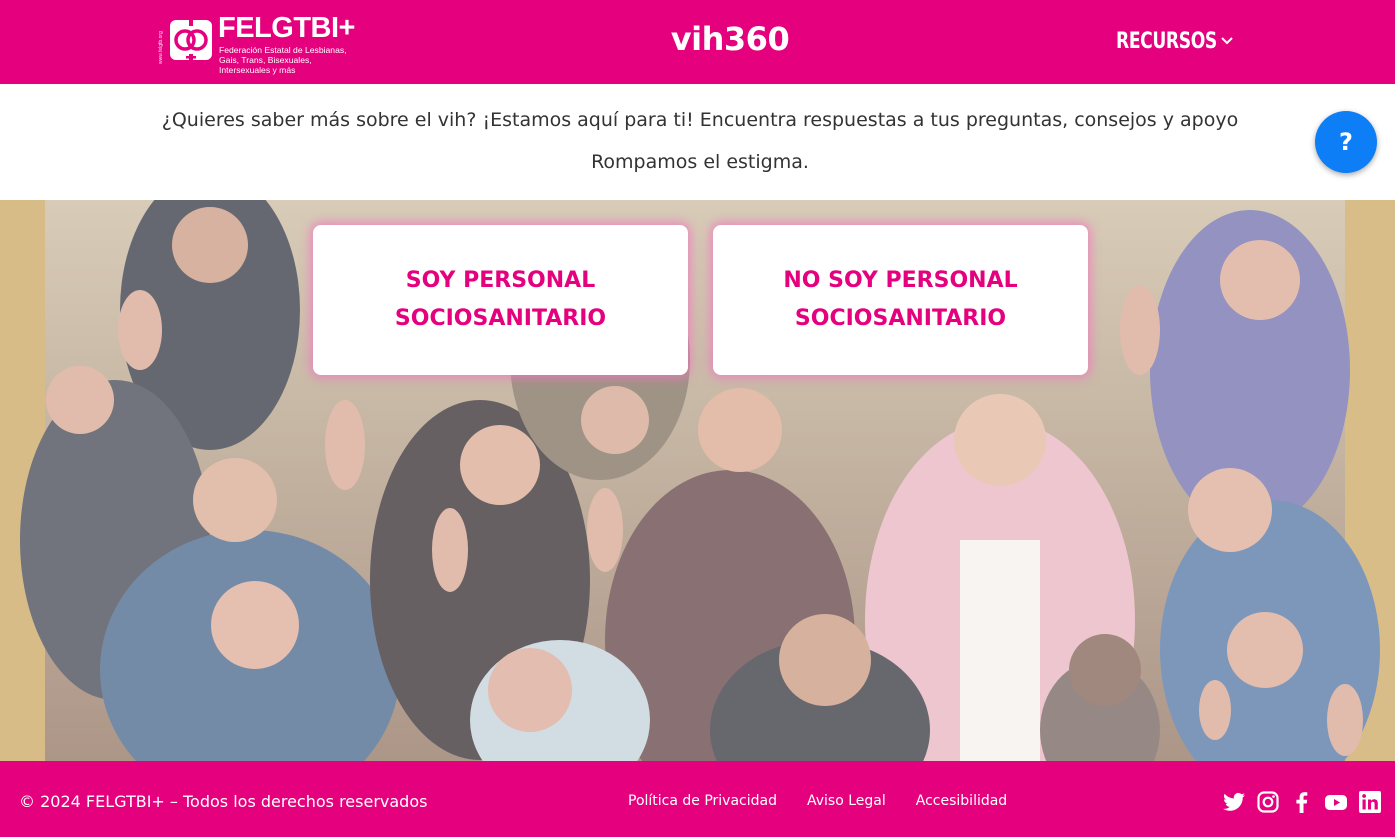 The image size is (1395, 837). Describe the element at coordinates (846, 801) in the screenshot. I see `legal-notice-link: Aviso Legal` at that location.